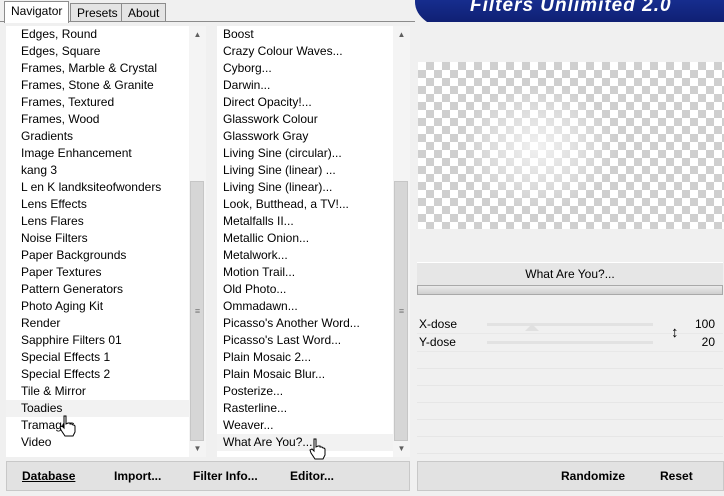 The height and width of the screenshot is (496, 724). Describe the element at coordinates (570, 290) in the screenshot. I see `filter-progress-bar` at that location.